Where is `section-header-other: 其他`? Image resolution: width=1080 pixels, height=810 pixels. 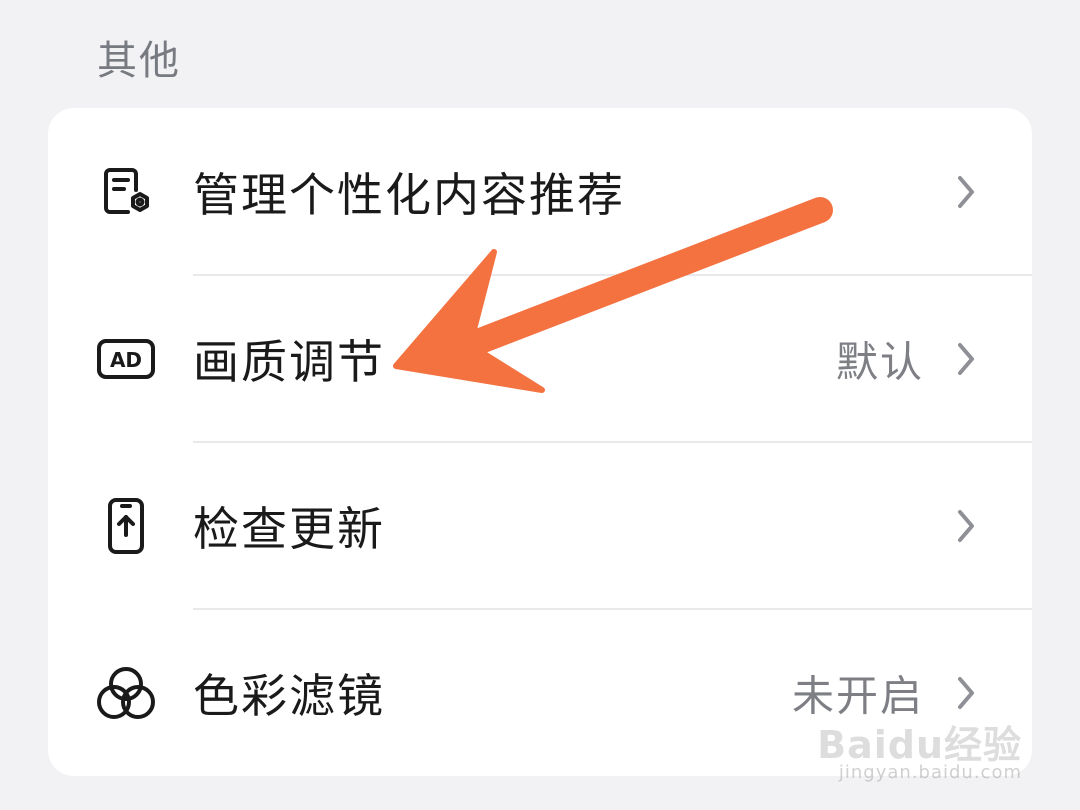
section-header-other: 其他 is located at coordinates (139, 61).